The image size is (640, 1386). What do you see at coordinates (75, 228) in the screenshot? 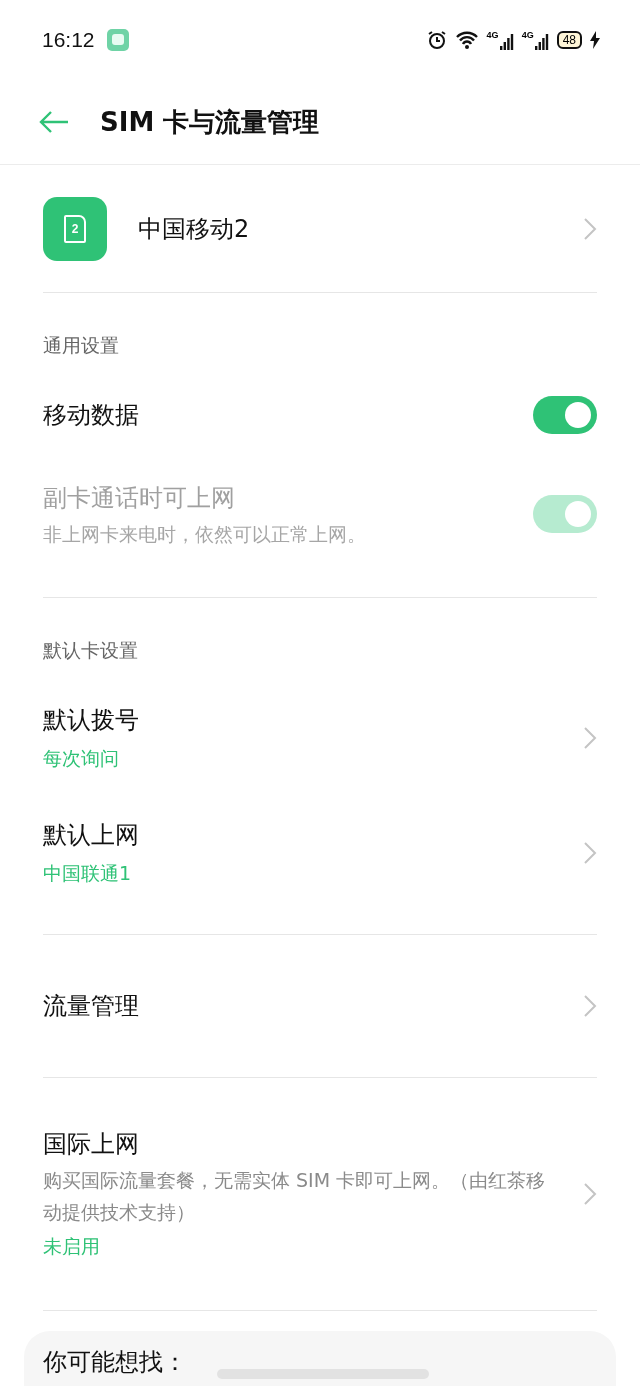
I see `sim-card-icon: 2` at bounding box center [75, 228].